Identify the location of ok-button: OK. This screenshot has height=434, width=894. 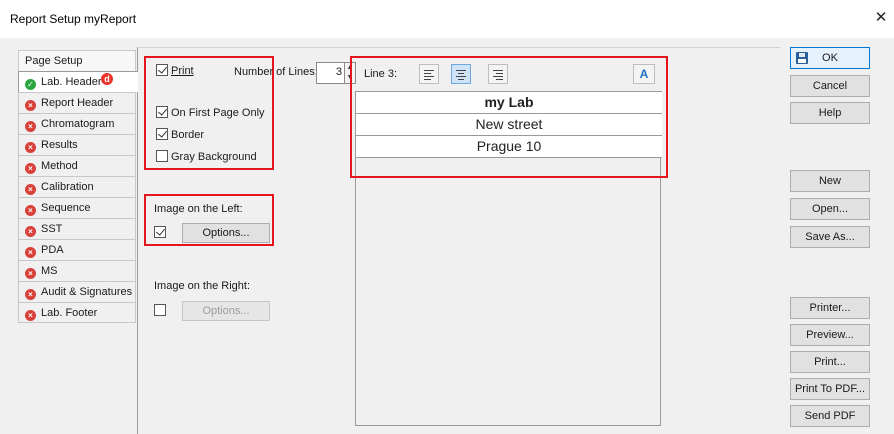
(830, 58).